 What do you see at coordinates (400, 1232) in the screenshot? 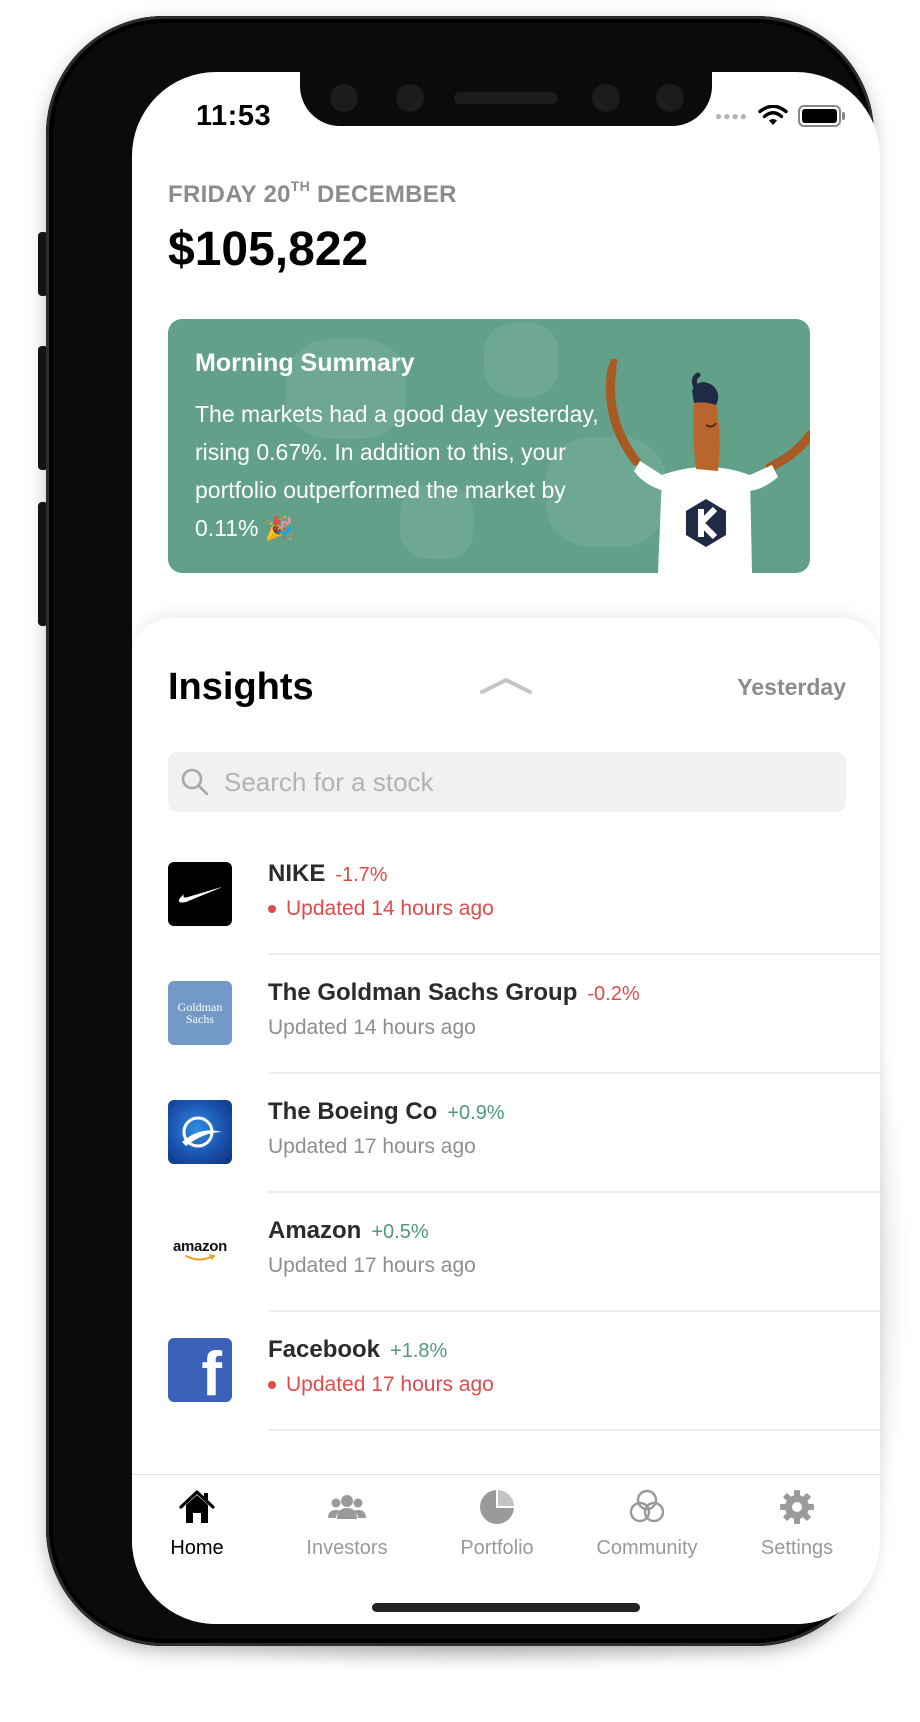
I see `stock-change: +0.5%` at bounding box center [400, 1232].